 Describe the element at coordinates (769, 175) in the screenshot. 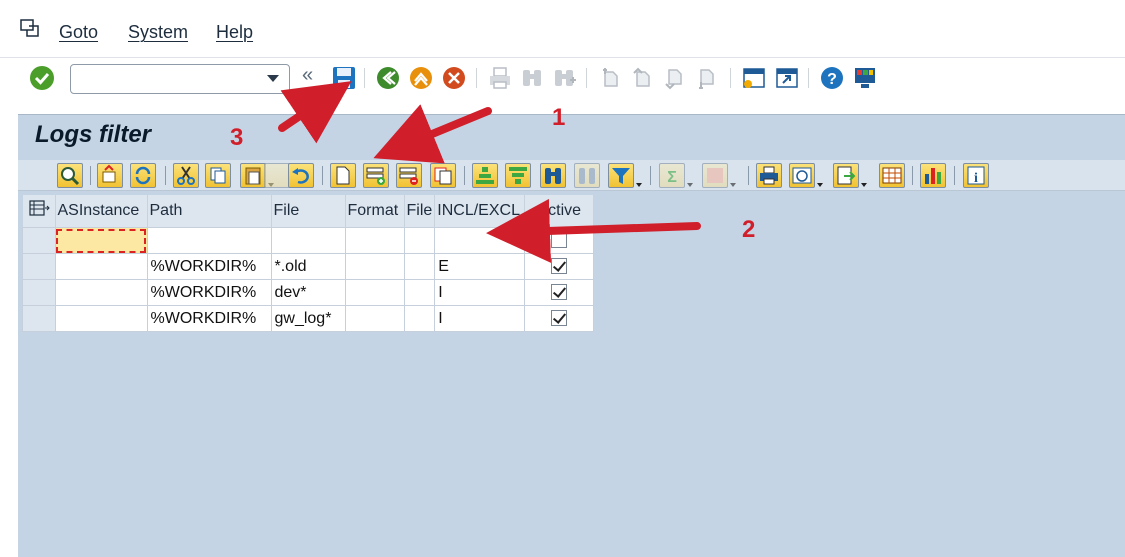

I see `print-button` at that location.